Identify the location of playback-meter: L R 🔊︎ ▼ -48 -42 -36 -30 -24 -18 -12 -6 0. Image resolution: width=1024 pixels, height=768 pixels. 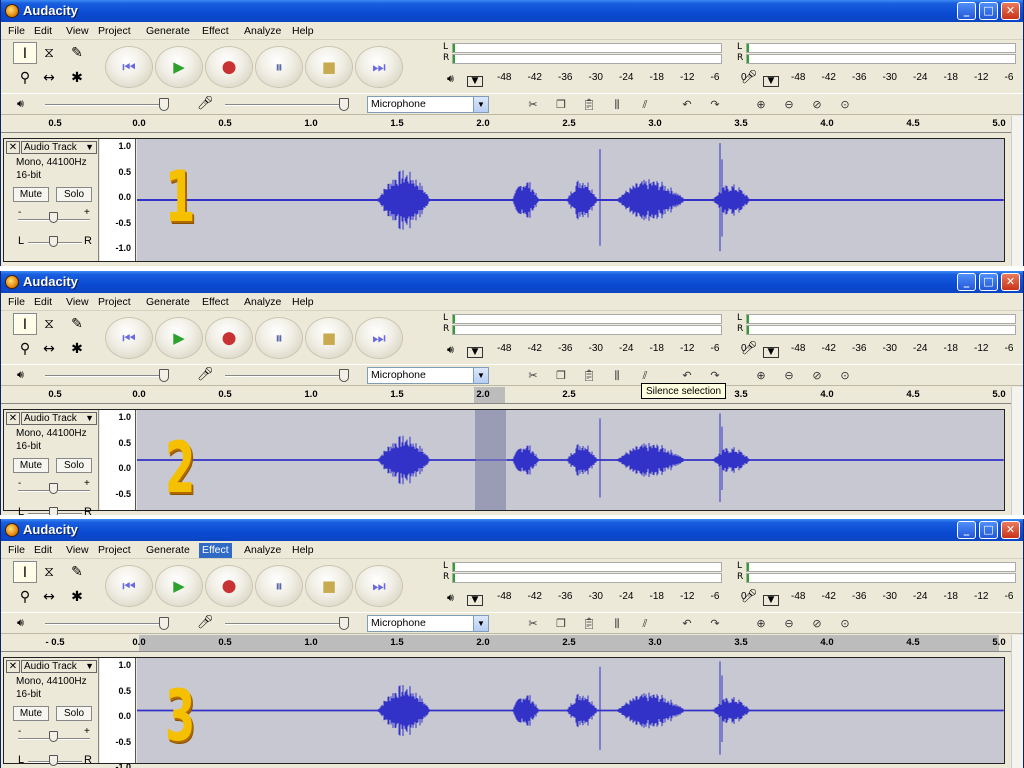
(592, 586).